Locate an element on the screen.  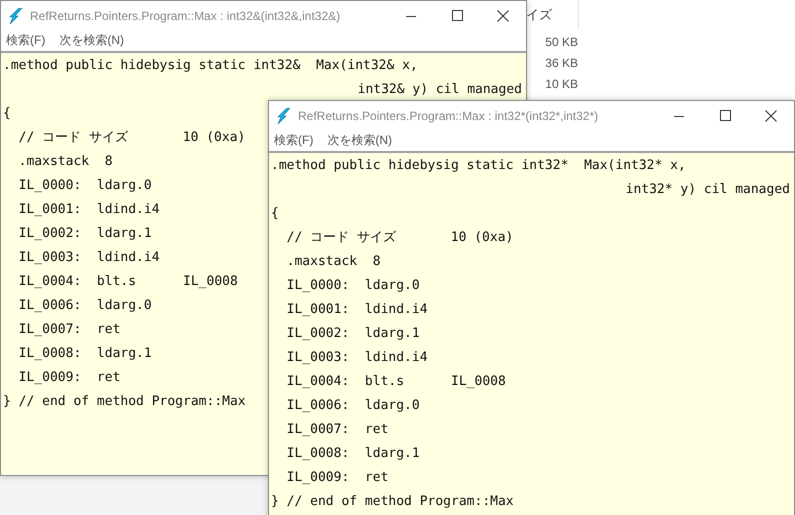
file-size: 36 KB is located at coordinates (561, 63).